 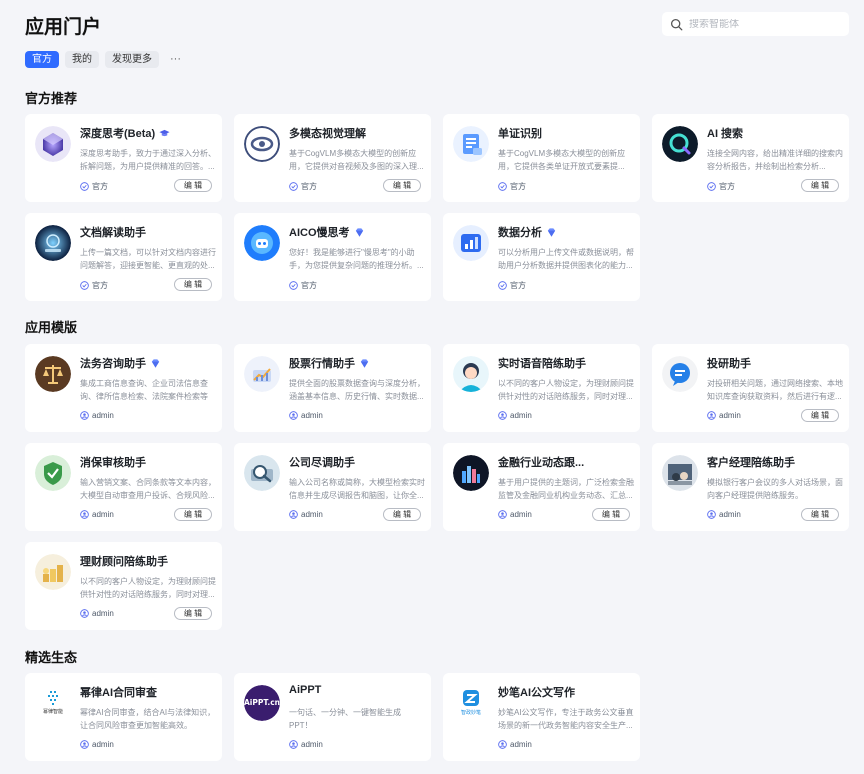 What do you see at coordinates (536, 693) in the screenshot?
I see `app-card-title: 妙笔AI公文写作` at bounding box center [536, 693].